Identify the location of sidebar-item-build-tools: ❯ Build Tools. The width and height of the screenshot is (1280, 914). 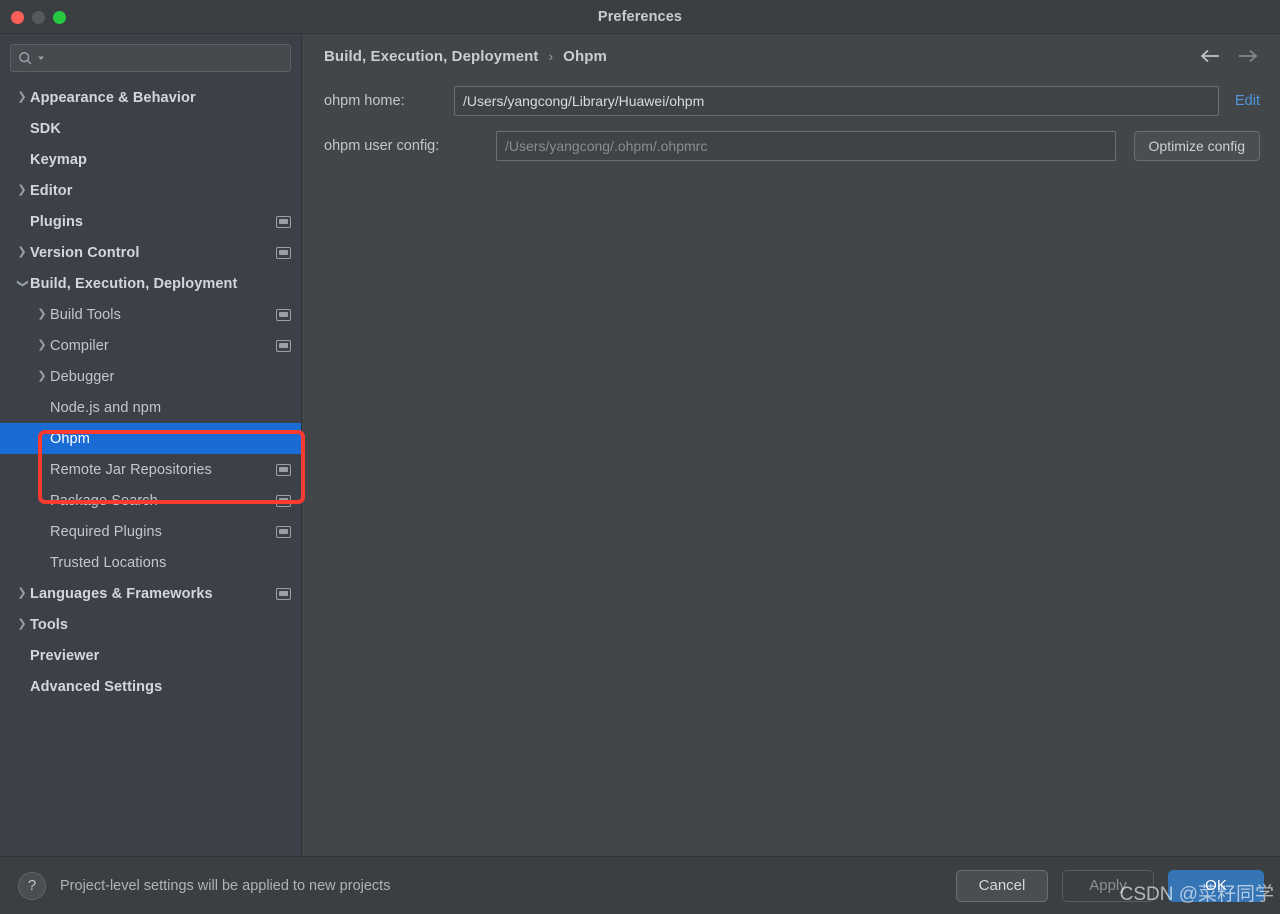
(150, 314).